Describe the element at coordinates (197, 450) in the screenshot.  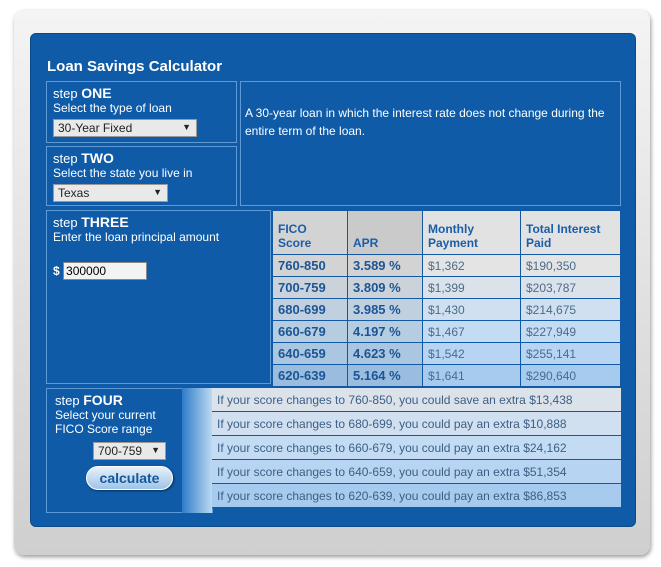
I see `connector-graphic` at that location.